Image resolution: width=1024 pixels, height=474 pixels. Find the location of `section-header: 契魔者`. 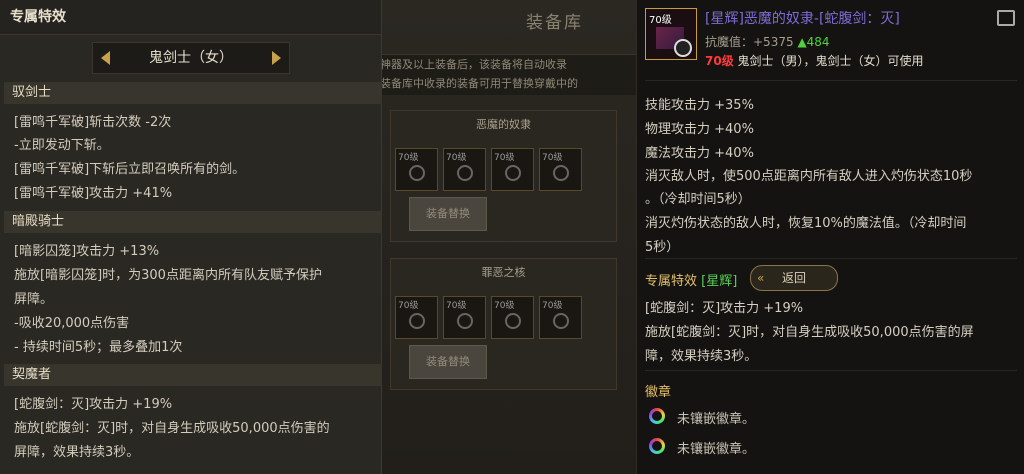

section-header: 契魔者 is located at coordinates (193, 375).